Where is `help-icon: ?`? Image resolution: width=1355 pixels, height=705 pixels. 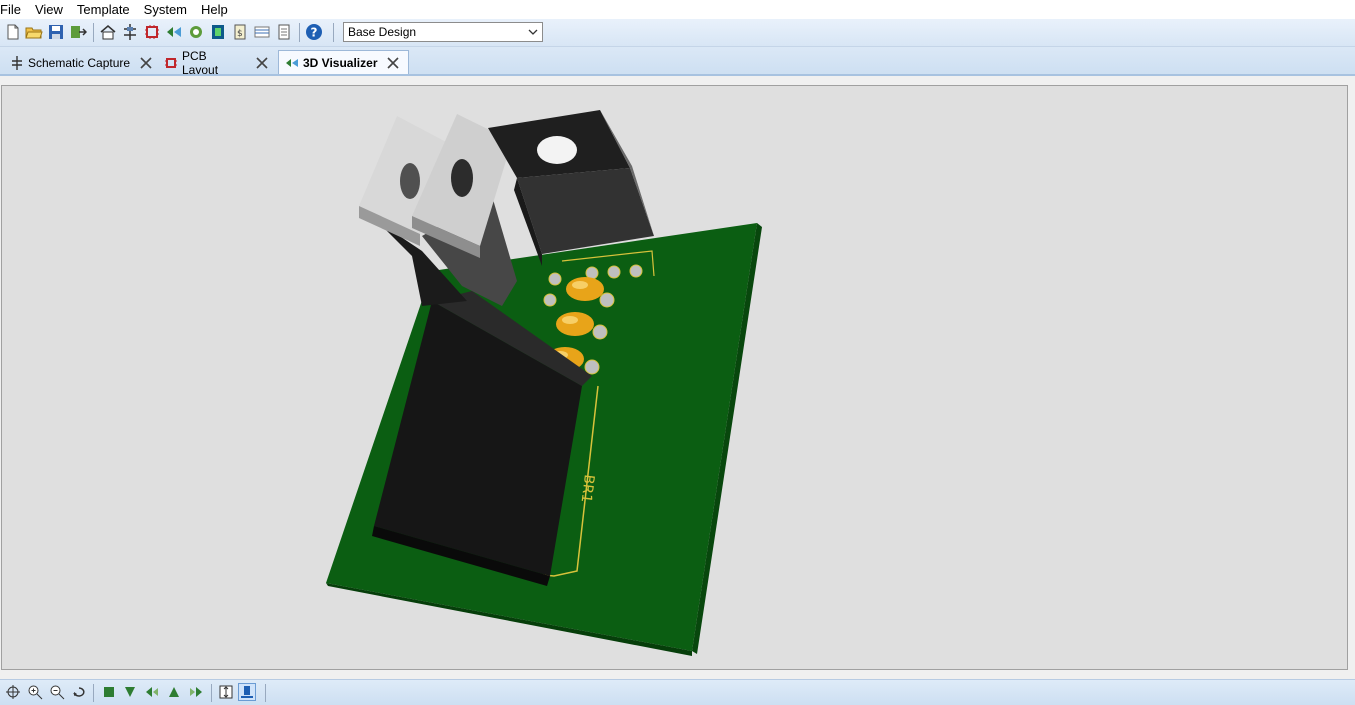 help-icon: ? is located at coordinates (314, 32).